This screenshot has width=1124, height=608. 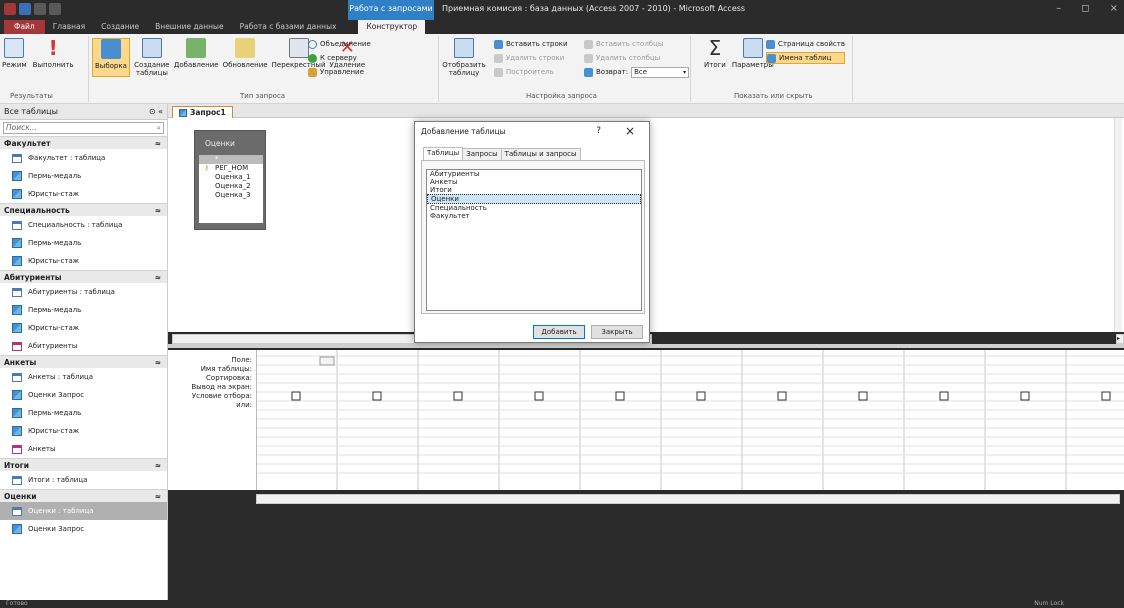 What do you see at coordinates (83, 449) in the screenshot?
I see `nav-item: Анкеты` at bounding box center [83, 449].